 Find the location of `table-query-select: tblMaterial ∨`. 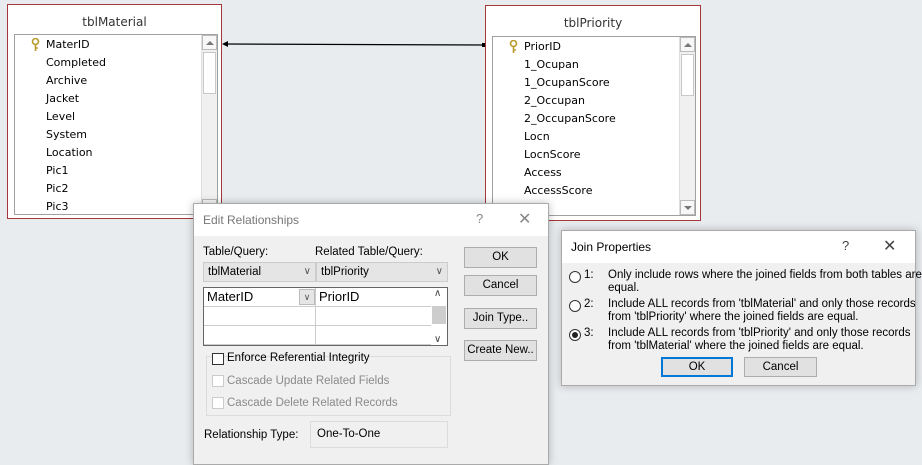

table-query-select: tblMaterial ∨ is located at coordinates (259, 272).